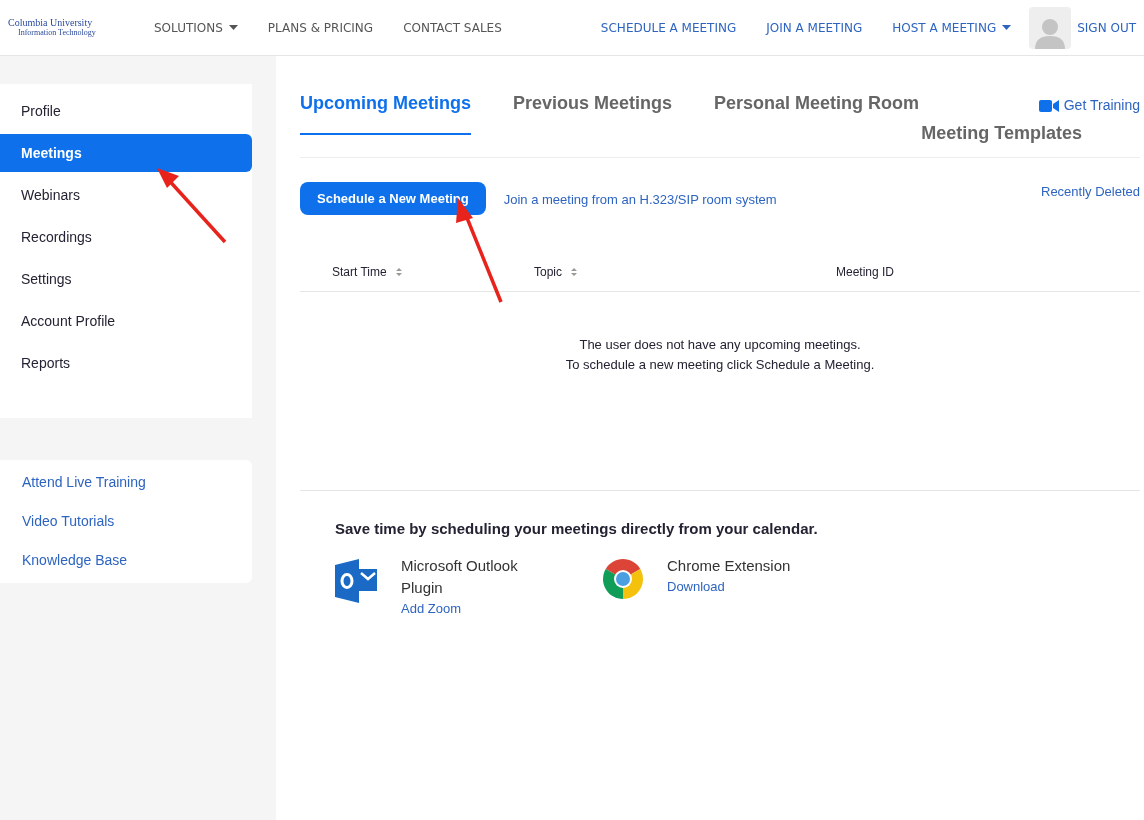 This screenshot has height=820, width=1144. What do you see at coordinates (137, 482) in the screenshot?
I see `help-link: Attend Live Training` at bounding box center [137, 482].